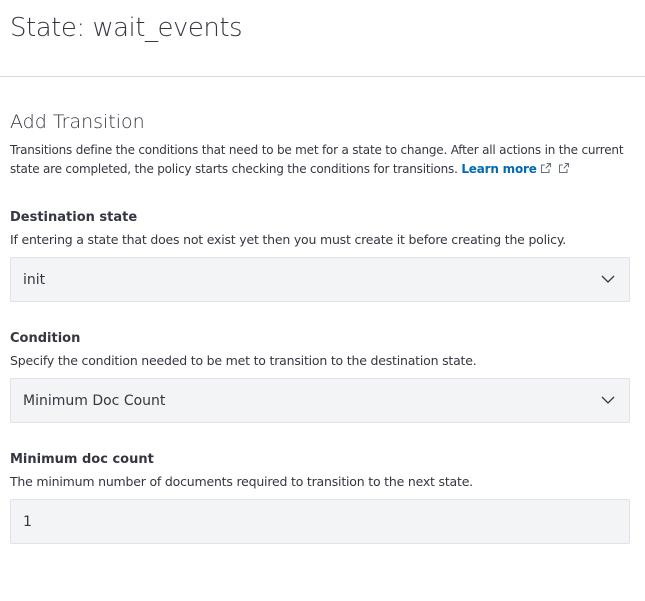 The image size is (645, 601). Describe the element at coordinates (126, 28) in the screenshot. I see `page-title: State: wait_events` at that location.